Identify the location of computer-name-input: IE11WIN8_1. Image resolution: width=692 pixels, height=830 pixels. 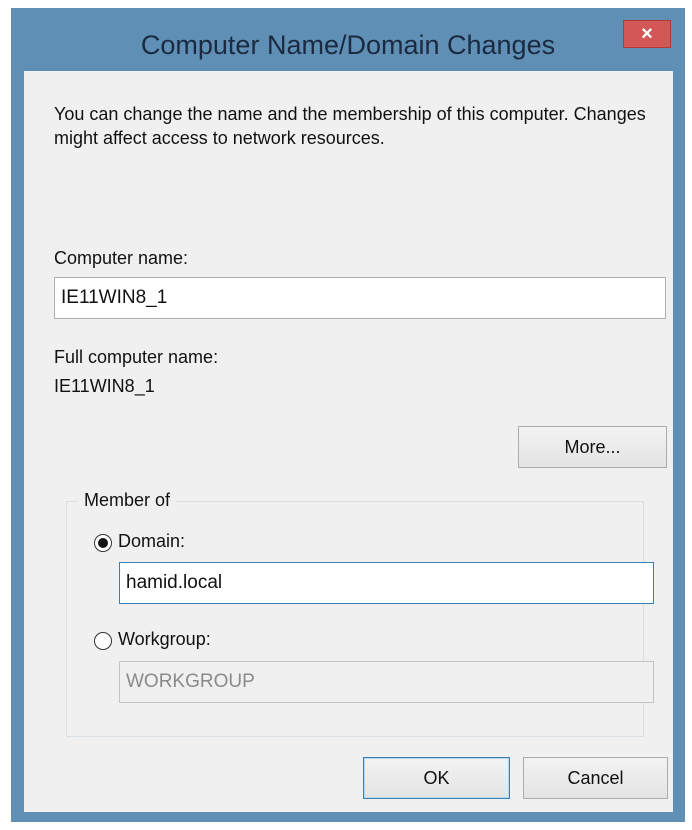
(360, 298).